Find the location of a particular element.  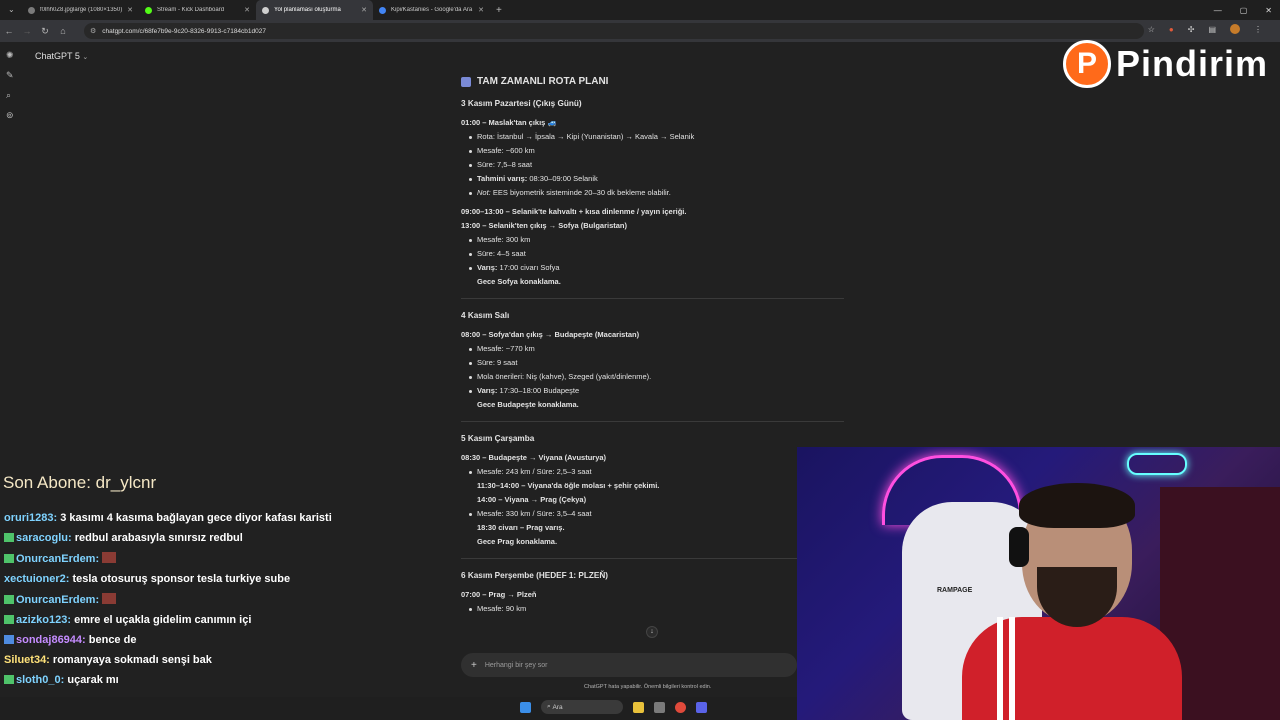

chatgpt-icon is located at coordinates (265, 10).